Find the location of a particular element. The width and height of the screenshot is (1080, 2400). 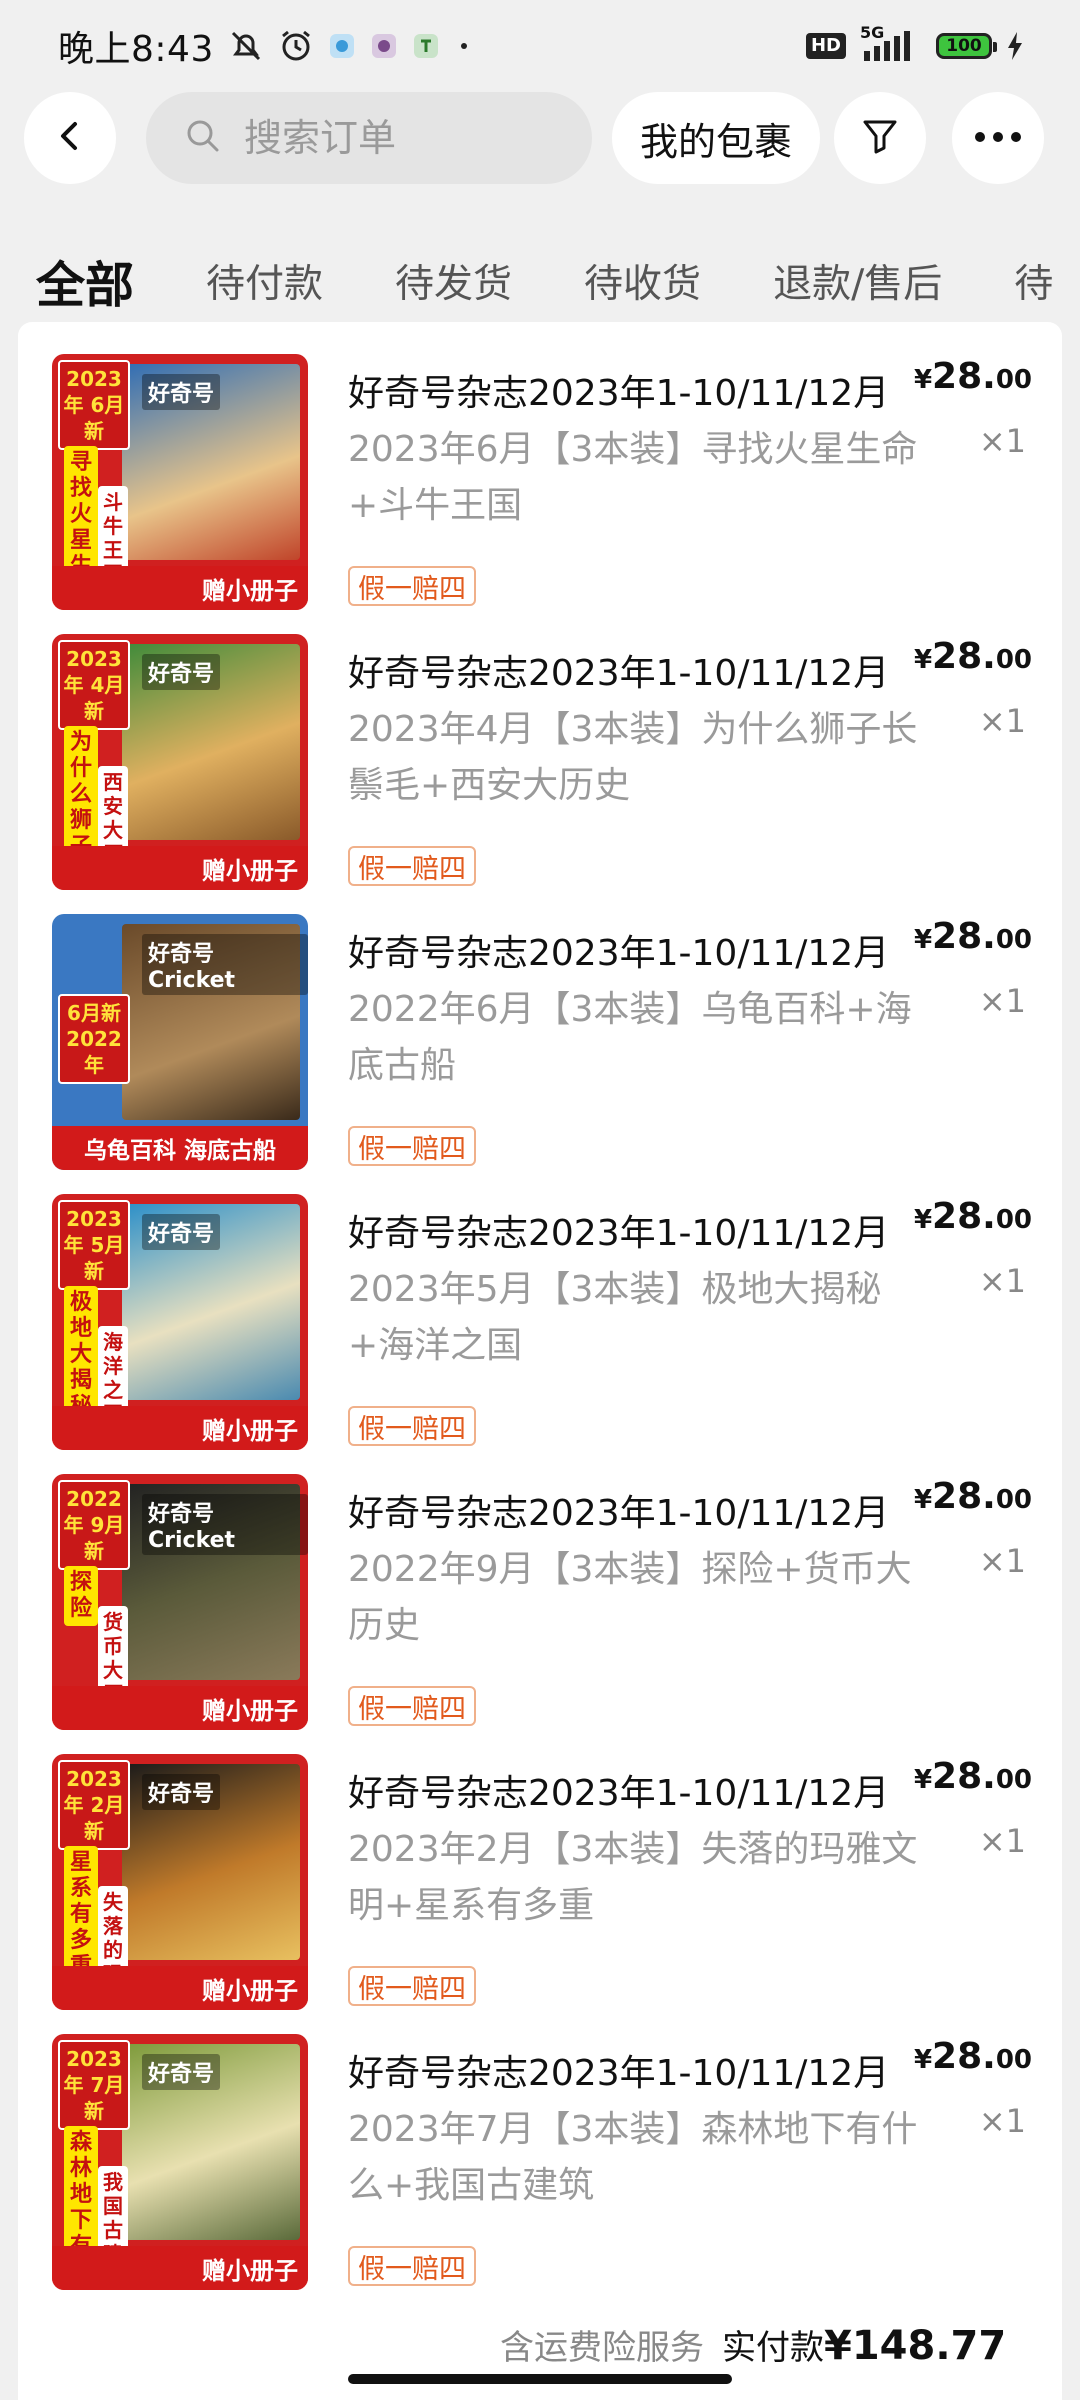

product-thumbnail: 好奇号 2023年 2月新 星系有多重 失落的玛雅文明 赠小册子 is located at coordinates (180, 1882).